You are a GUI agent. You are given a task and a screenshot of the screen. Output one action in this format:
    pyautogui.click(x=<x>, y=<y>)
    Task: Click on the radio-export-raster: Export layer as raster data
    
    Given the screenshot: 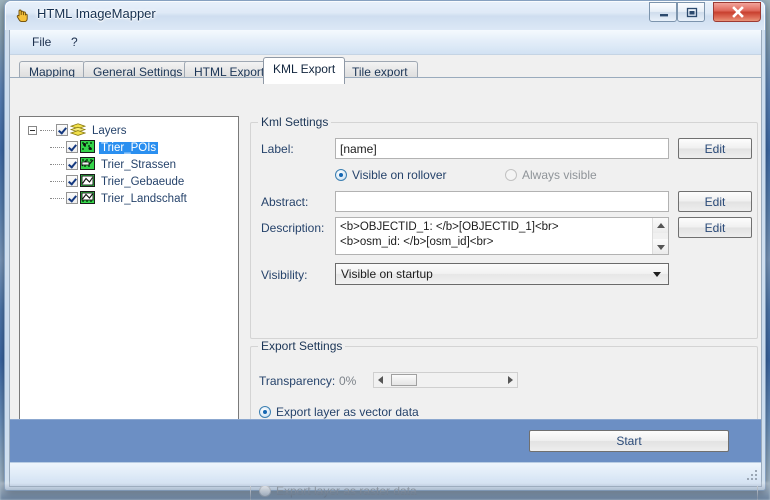 What is the action you would take?
    pyautogui.click(x=338, y=491)
    